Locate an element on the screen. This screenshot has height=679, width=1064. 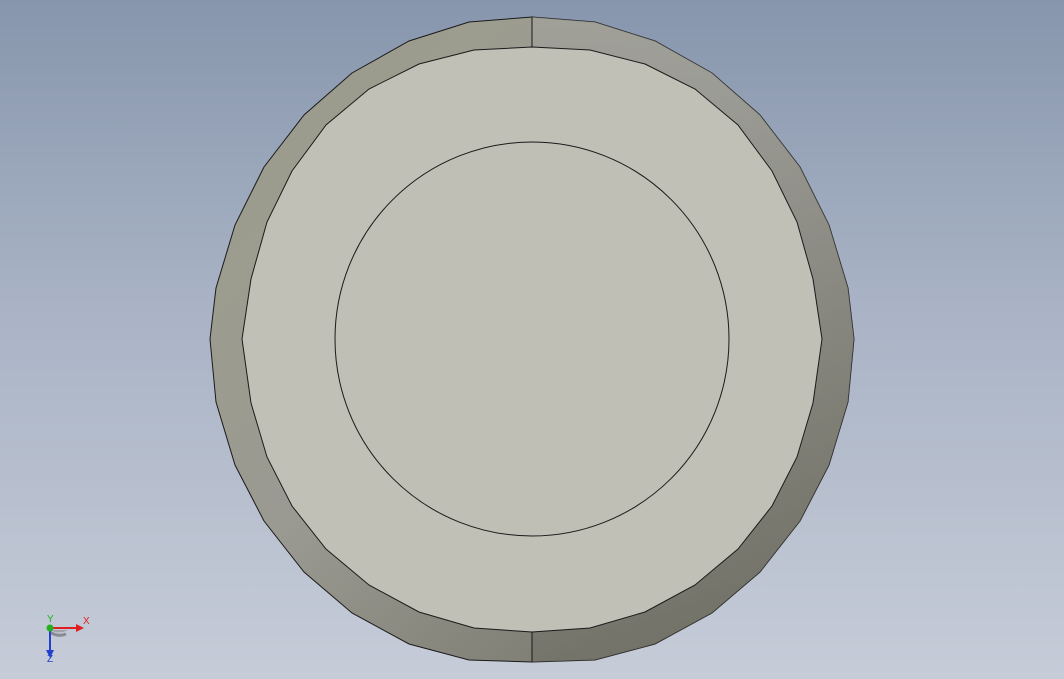
triad-axes-icon is located at coordinates (65, 641).